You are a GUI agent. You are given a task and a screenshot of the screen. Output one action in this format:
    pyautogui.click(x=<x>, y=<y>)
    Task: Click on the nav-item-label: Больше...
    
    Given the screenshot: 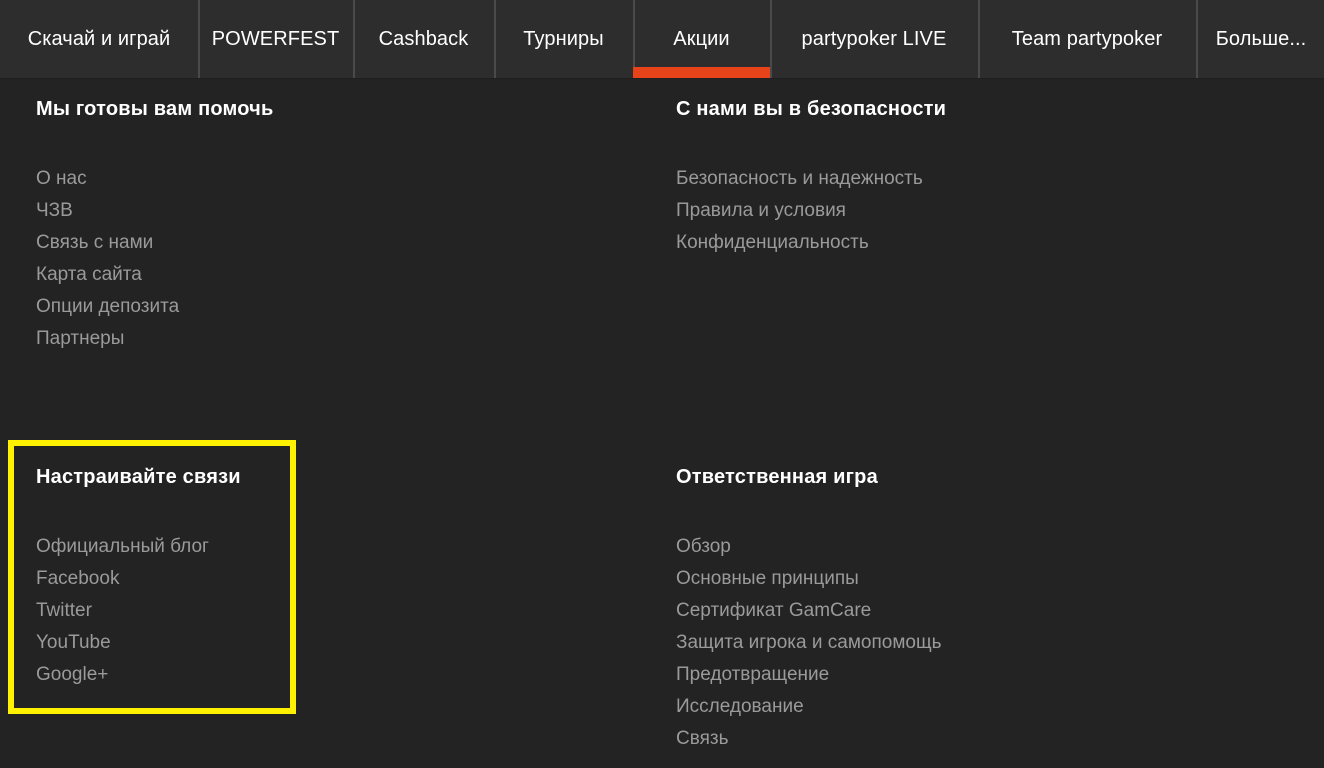 What is the action you would take?
    pyautogui.click(x=1261, y=38)
    